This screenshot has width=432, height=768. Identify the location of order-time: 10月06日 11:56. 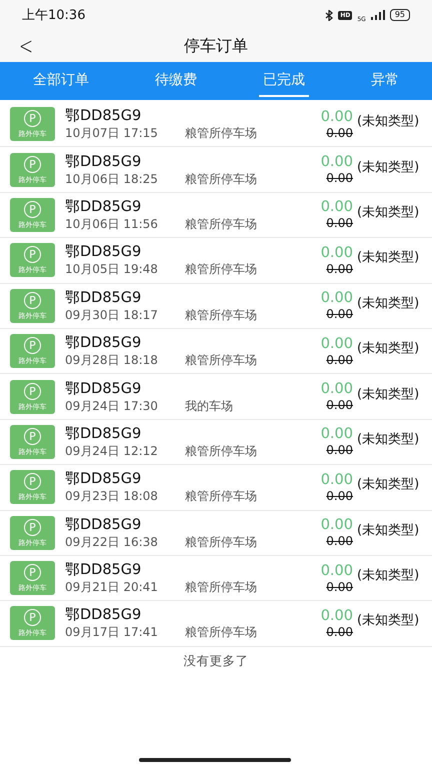
(112, 224).